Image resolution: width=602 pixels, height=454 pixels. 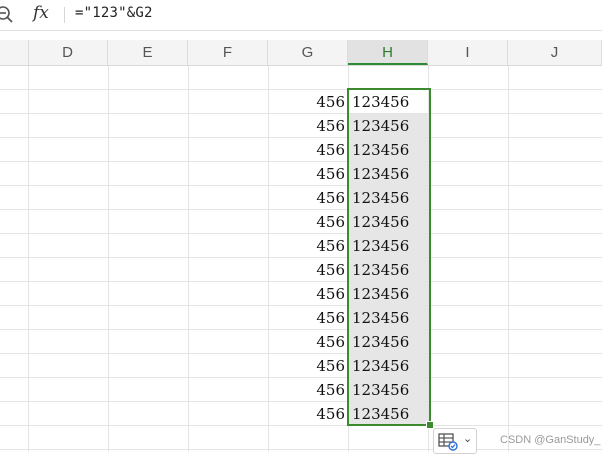 What do you see at coordinates (555, 52) in the screenshot?
I see `column-header-j: J` at bounding box center [555, 52].